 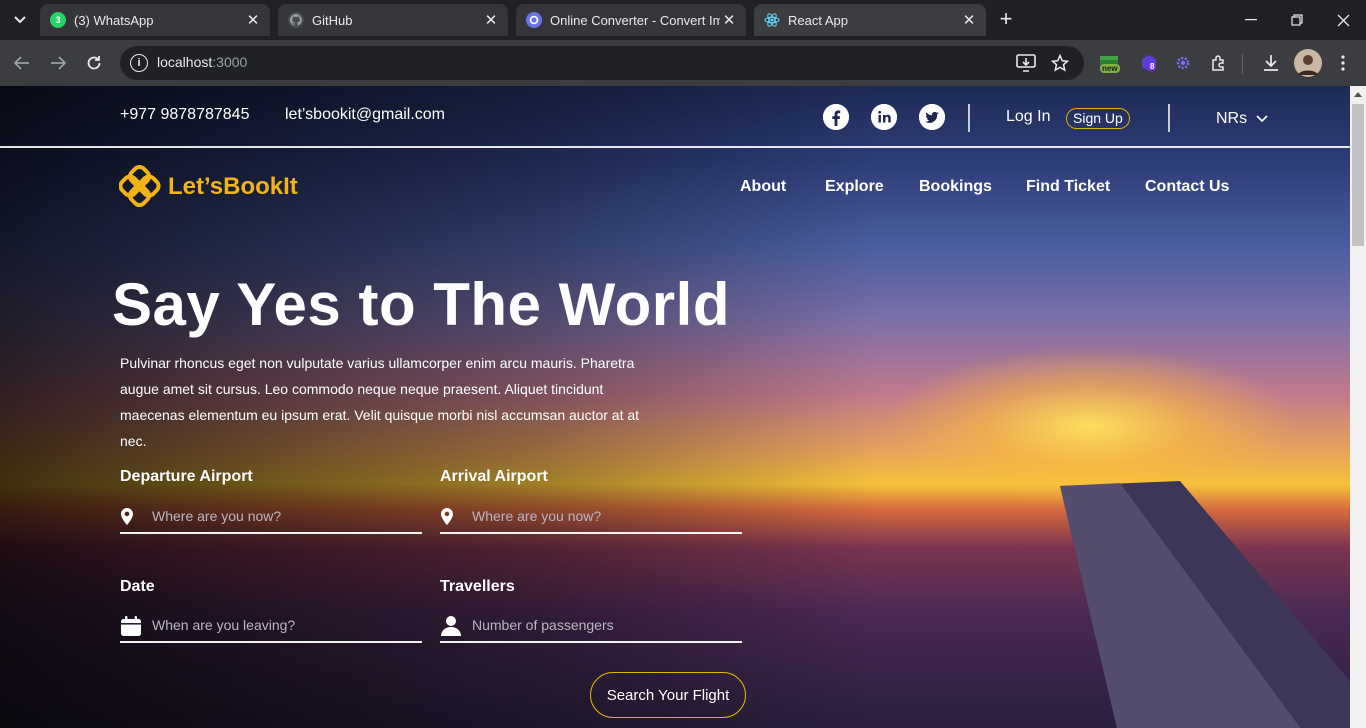 I want to click on reload-icon, so click(x=94, y=63).